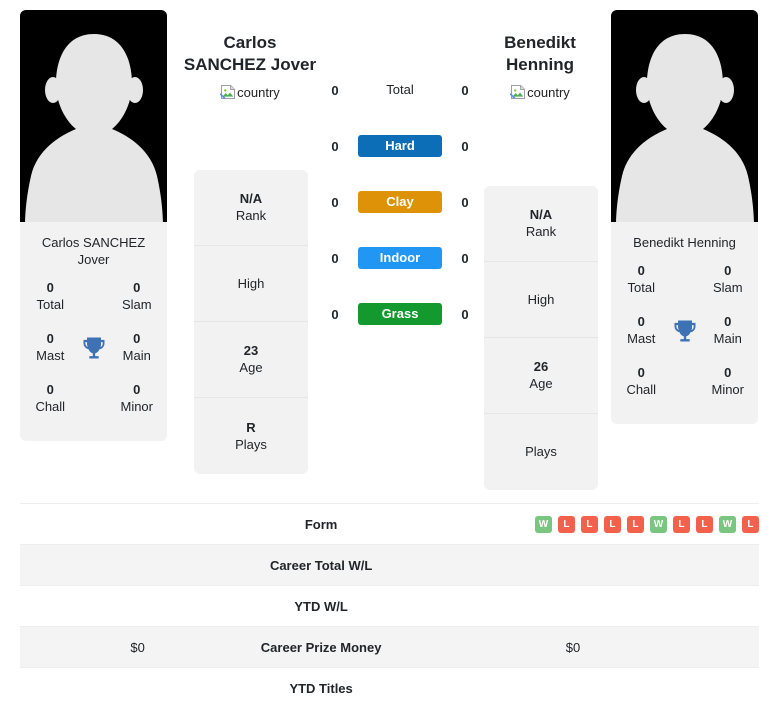 Image resolution: width=779 pixels, height=719 pixels. Describe the element at coordinates (335, 90) in the screenshot. I see `surface-total-left-value: 0` at that location.